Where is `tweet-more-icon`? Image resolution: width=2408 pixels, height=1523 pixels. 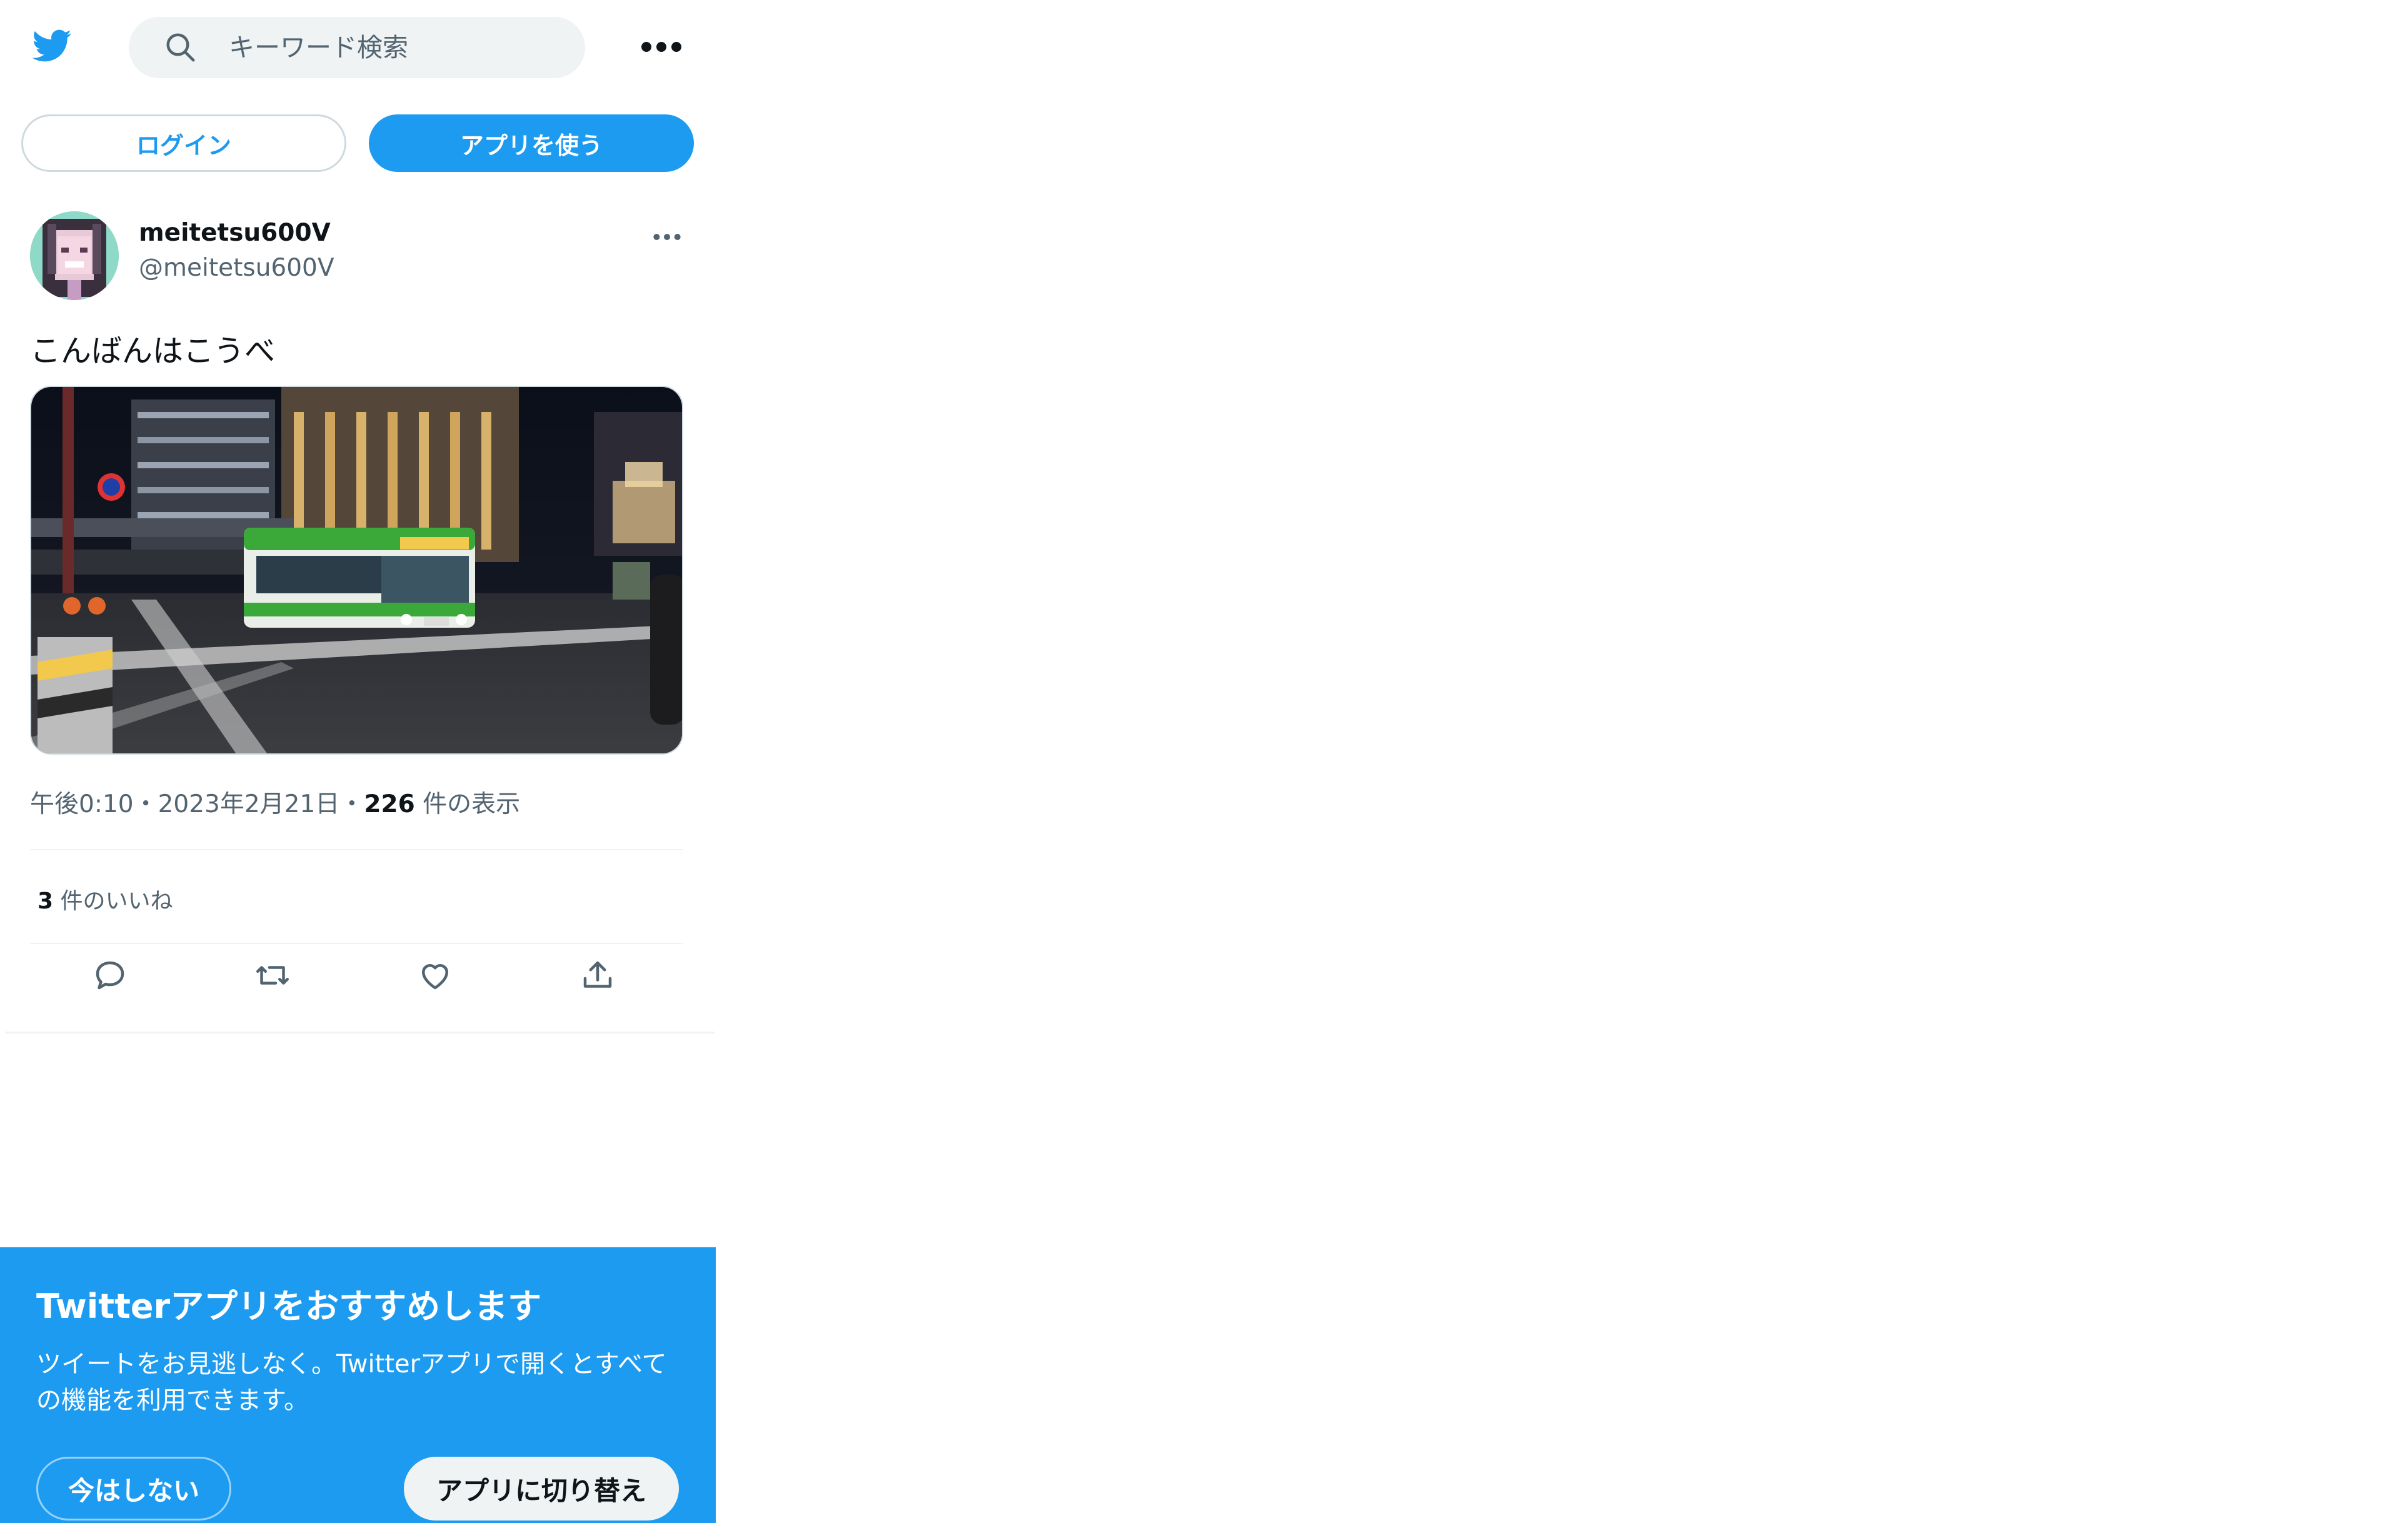
tweet-more-icon is located at coordinates (667, 237).